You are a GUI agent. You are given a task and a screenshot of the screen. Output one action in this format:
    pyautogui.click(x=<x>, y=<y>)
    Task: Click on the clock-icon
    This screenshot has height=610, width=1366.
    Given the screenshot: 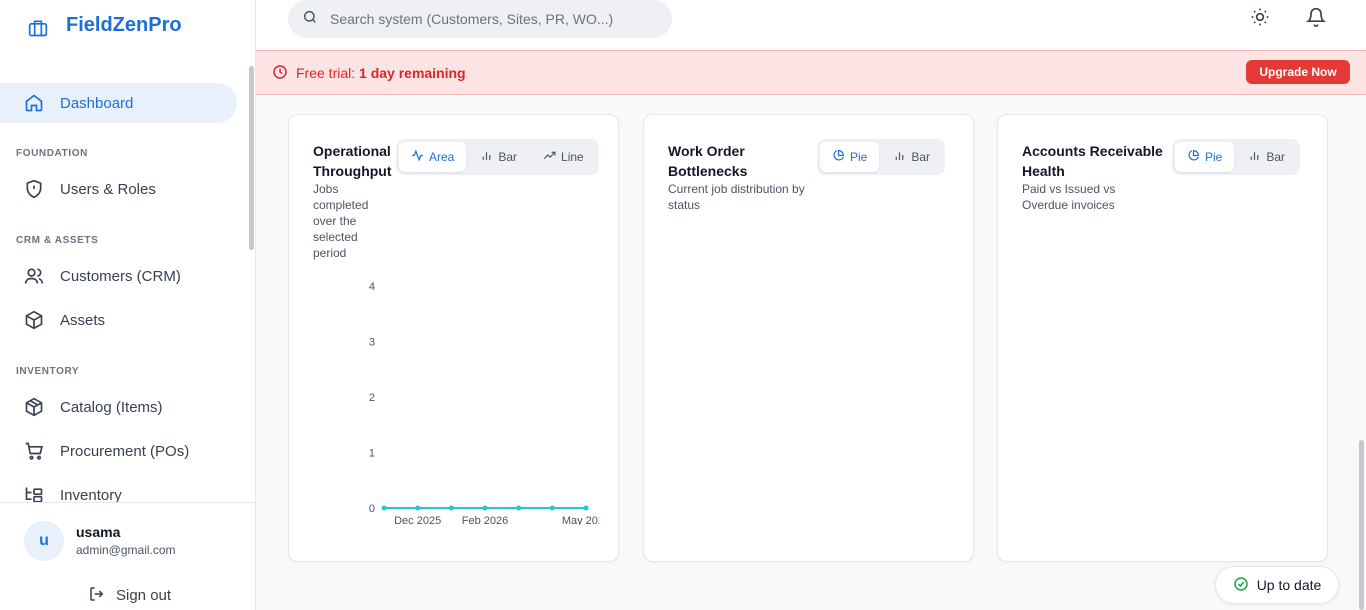 What is the action you would take?
    pyautogui.click(x=280, y=74)
    